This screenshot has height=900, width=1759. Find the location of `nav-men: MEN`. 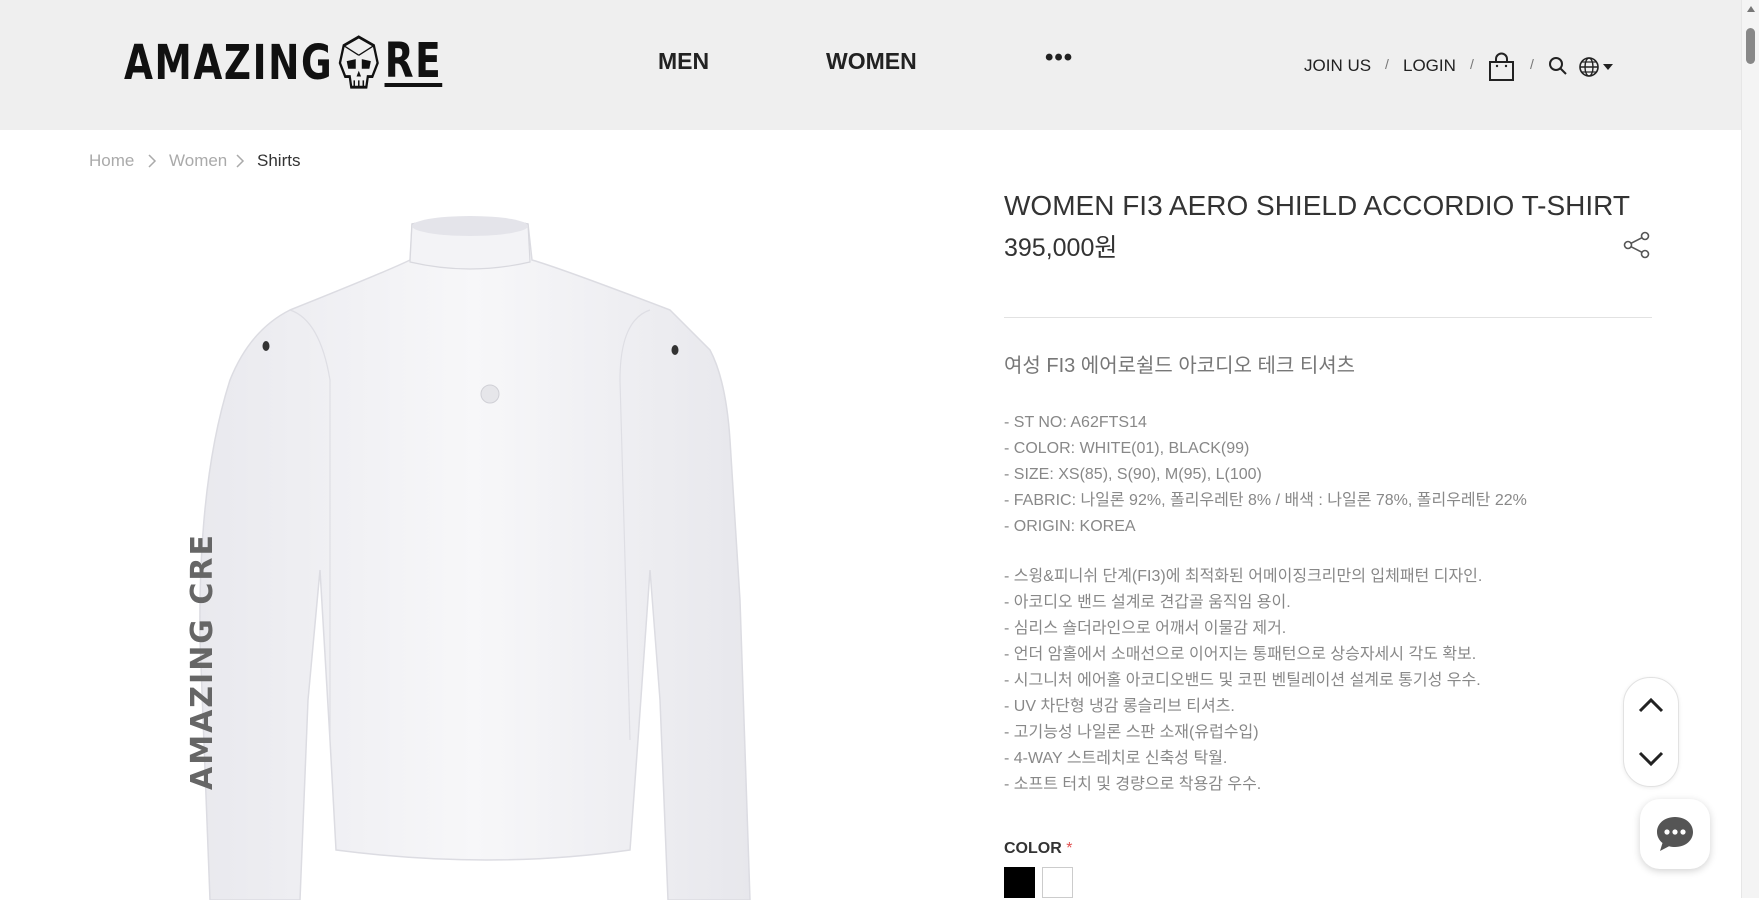

nav-men: MEN is located at coordinates (683, 61).